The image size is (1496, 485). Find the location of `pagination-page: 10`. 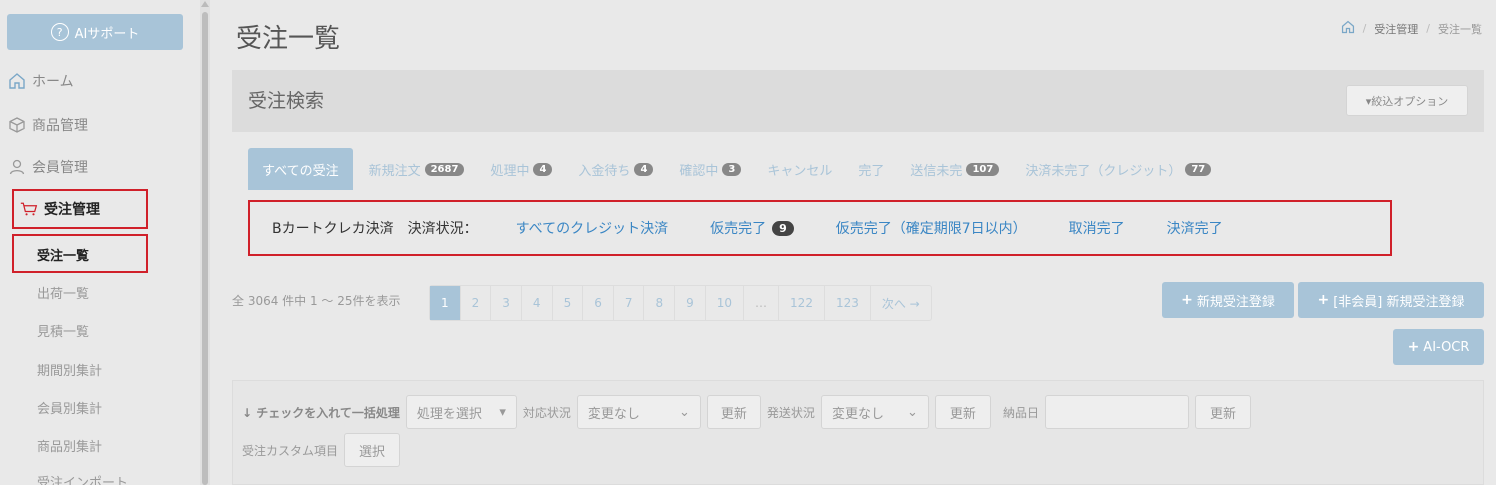

pagination-page: 10 is located at coordinates (725, 303).